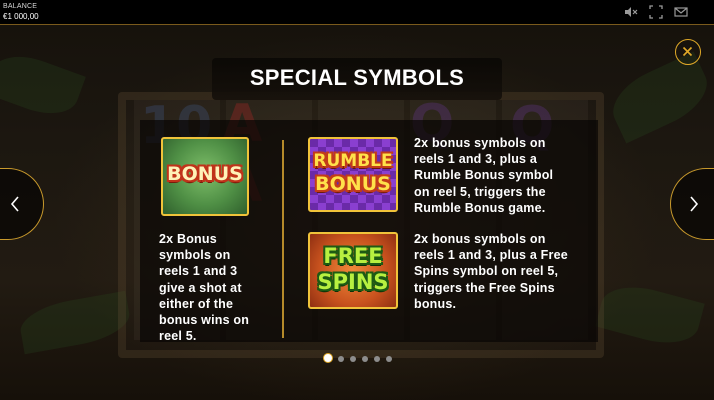  I want to click on mute-icon, so click(631, 12).